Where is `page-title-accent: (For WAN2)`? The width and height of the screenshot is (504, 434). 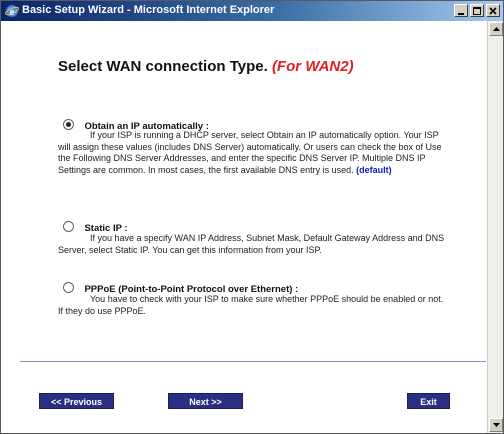
page-title-accent: (For WAN2) is located at coordinates (312, 66).